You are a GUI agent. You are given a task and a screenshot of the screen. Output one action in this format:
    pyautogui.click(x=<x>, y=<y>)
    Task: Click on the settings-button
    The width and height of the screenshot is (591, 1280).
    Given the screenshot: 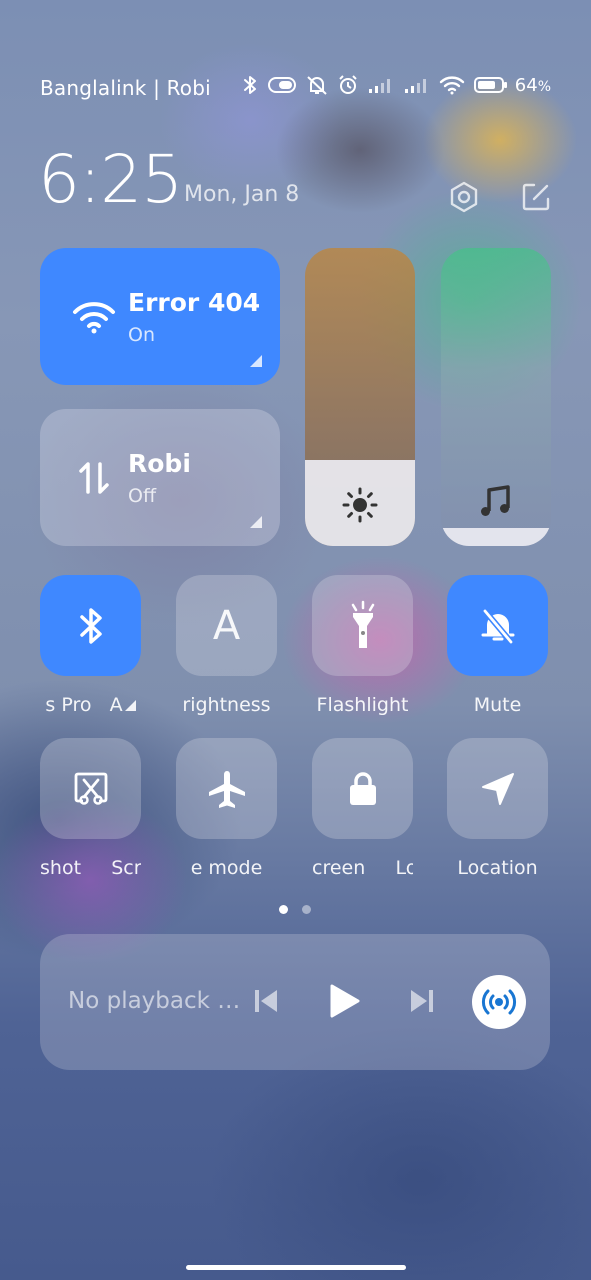 What is the action you would take?
    pyautogui.click(x=464, y=197)
    